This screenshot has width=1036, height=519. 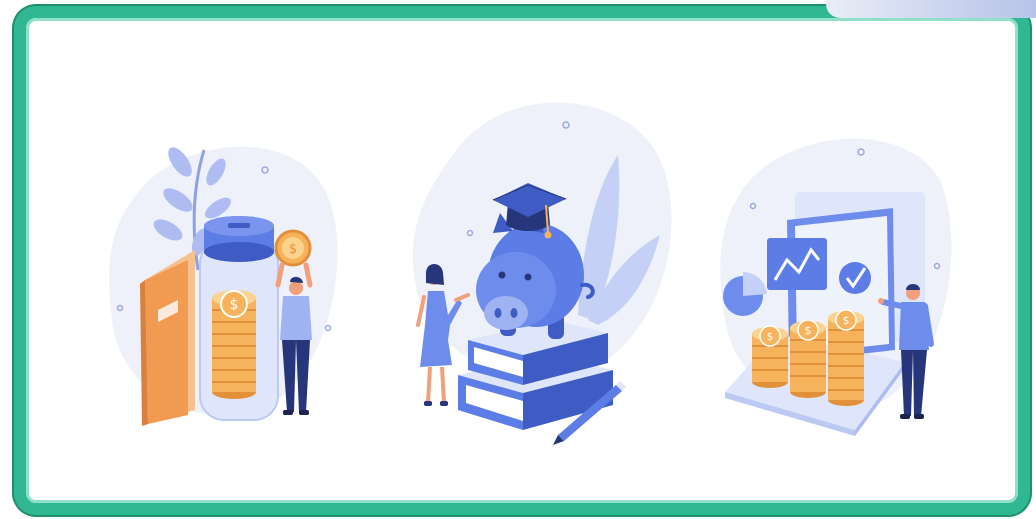 What do you see at coordinates (234, 305) in the screenshot?
I see `coin-symbol: $` at bounding box center [234, 305].